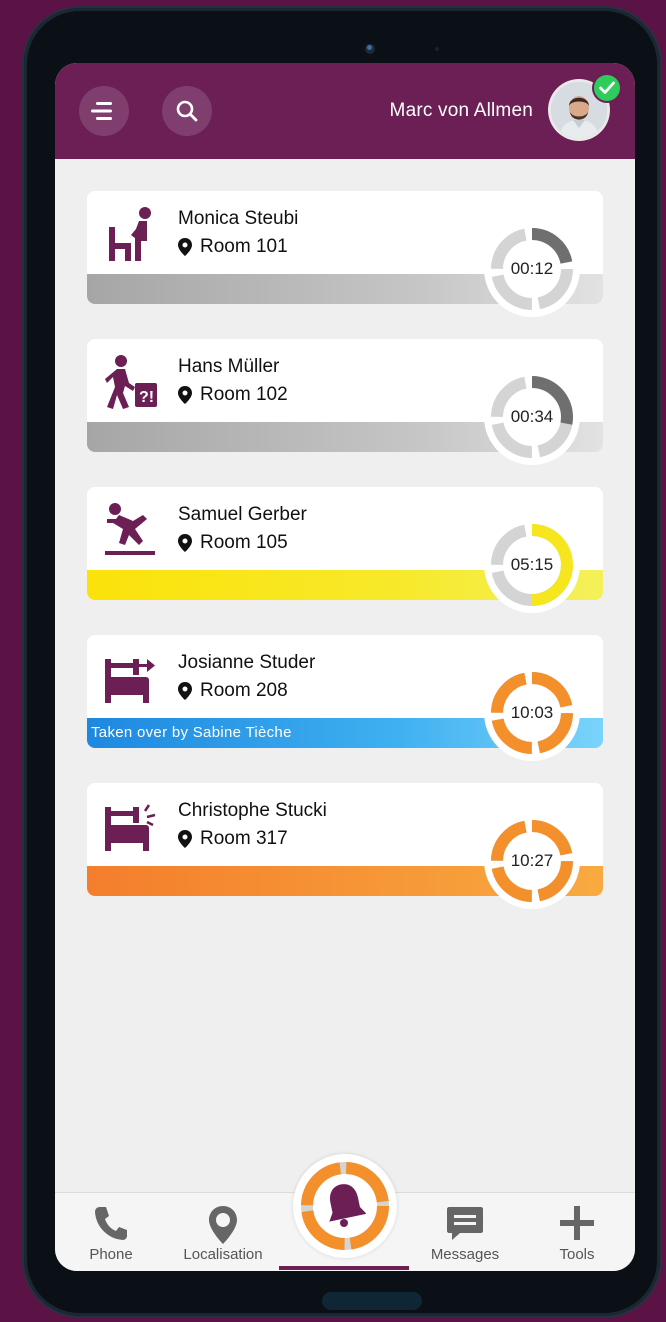 This screenshot has width=666, height=1322. What do you see at coordinates (111, 1254) in the screenshot?
I see `nav-phone-label: Phone` at bounding box center [111, 1254].